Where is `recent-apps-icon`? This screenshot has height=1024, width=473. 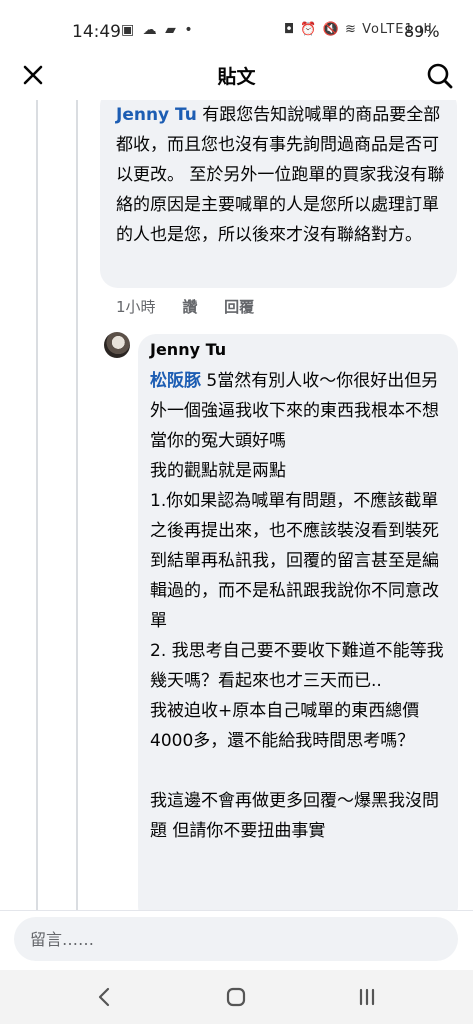
recent-apps-icon is located at coordinates (367, 997).